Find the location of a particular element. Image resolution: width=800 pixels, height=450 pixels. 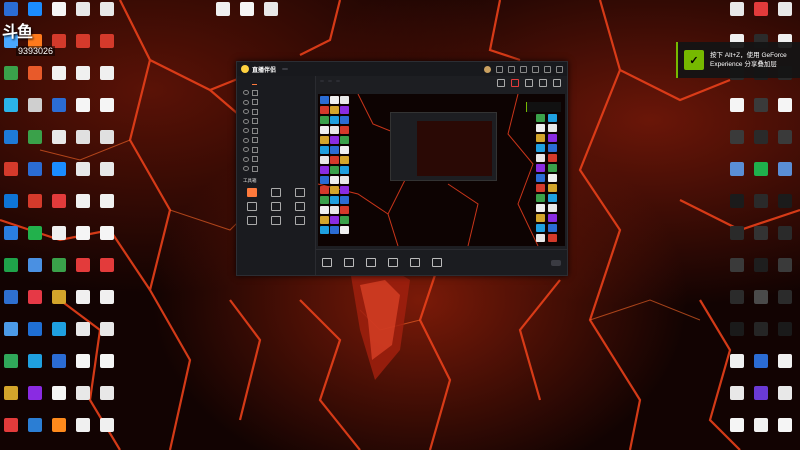

app-titlebar: 直播伴侣 is located at coordinates (402, 69).